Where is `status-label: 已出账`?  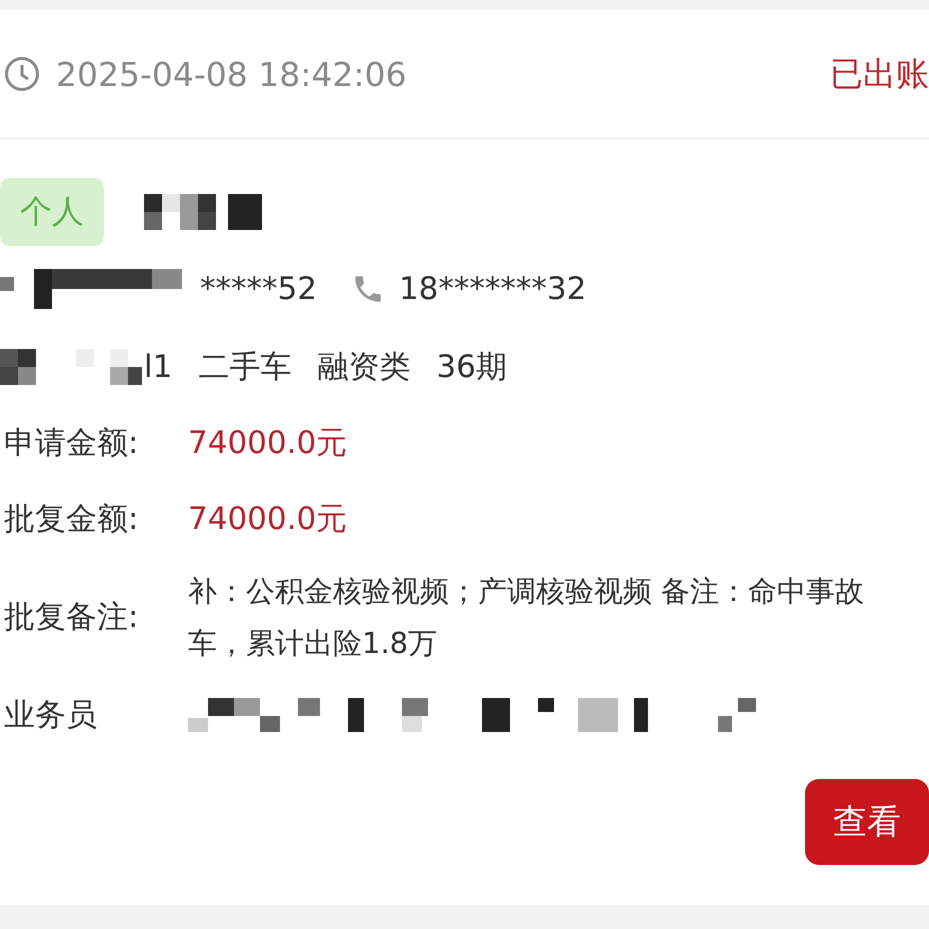
status-label: 已出账 is located at coordinates (879, 73).